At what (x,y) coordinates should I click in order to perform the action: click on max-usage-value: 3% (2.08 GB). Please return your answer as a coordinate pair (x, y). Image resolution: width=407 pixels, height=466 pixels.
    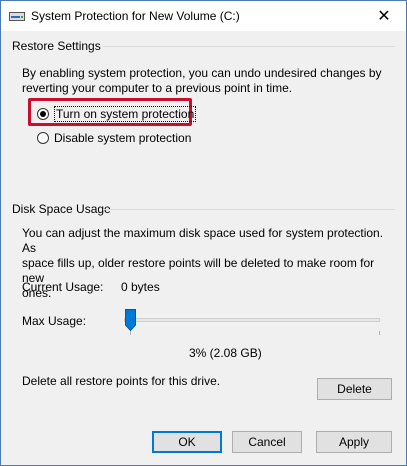
    Looking at the image, I should click on (225, 353).